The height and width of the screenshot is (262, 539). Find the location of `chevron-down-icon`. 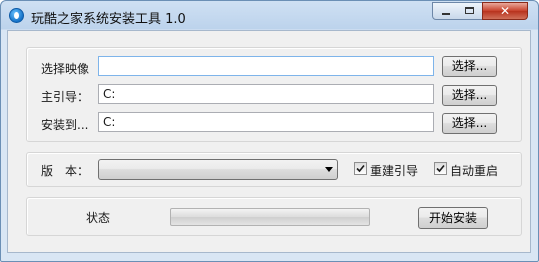

chevron-down-icon is located at coordinates (329, 169).